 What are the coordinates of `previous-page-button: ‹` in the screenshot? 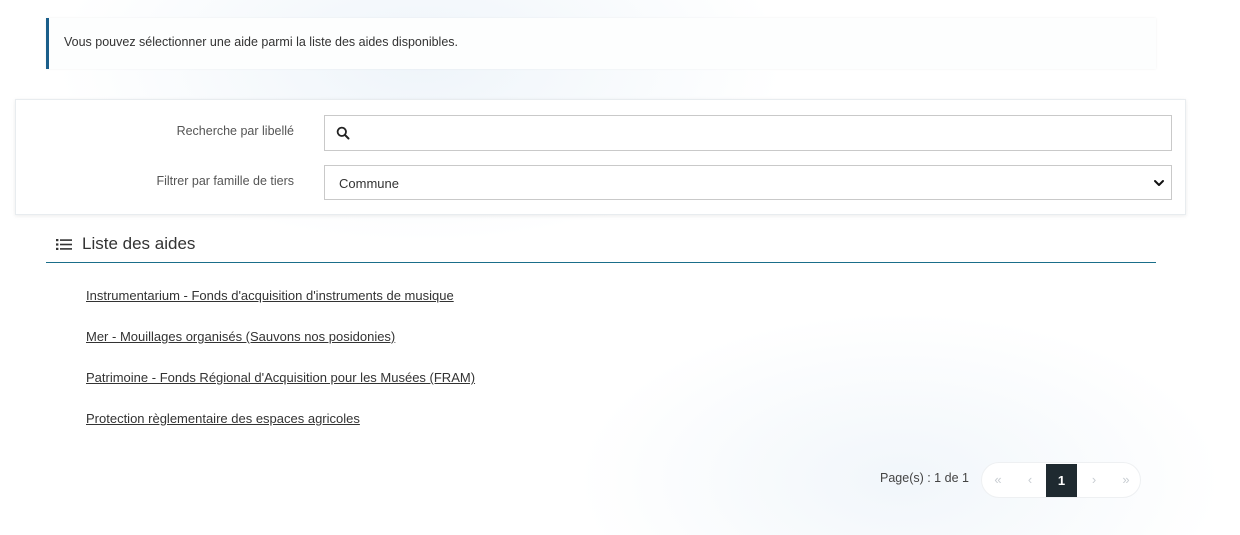 It's located at (1030, 480).